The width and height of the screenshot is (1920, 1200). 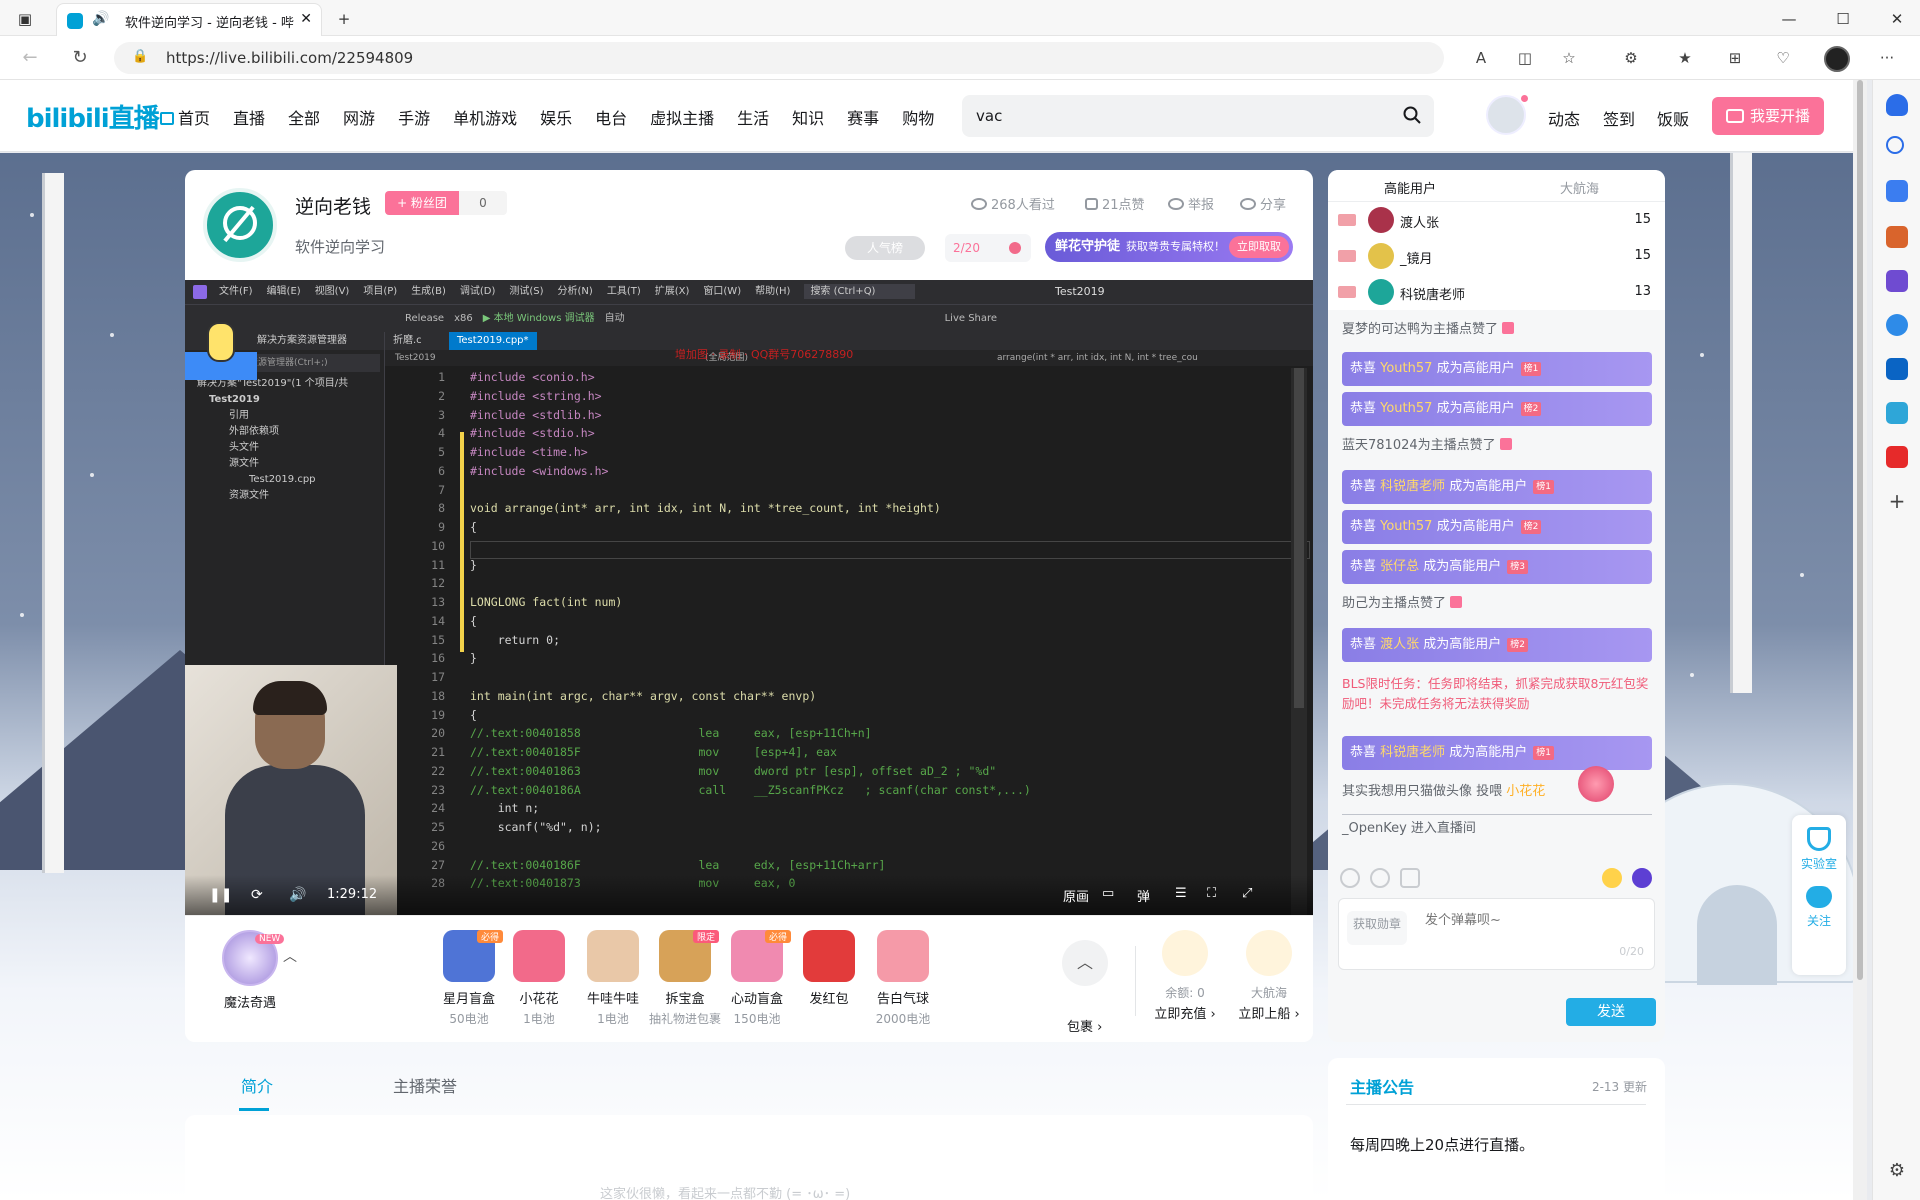 What do you see at coordinates (30, 58) in the screenshot?
I see `back-icon: ←` at bounding box center [30, 58].